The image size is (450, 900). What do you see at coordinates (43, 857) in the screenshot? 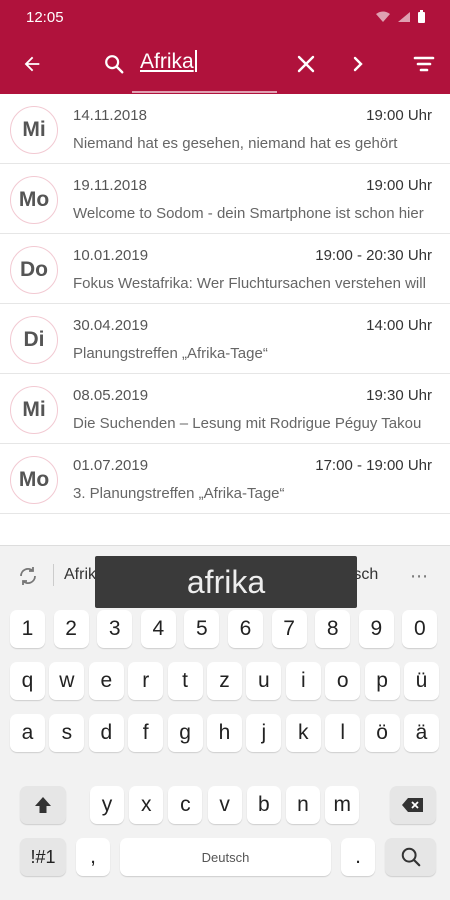
I see `symbols-key: !#1` at bounding box center [43, 857].